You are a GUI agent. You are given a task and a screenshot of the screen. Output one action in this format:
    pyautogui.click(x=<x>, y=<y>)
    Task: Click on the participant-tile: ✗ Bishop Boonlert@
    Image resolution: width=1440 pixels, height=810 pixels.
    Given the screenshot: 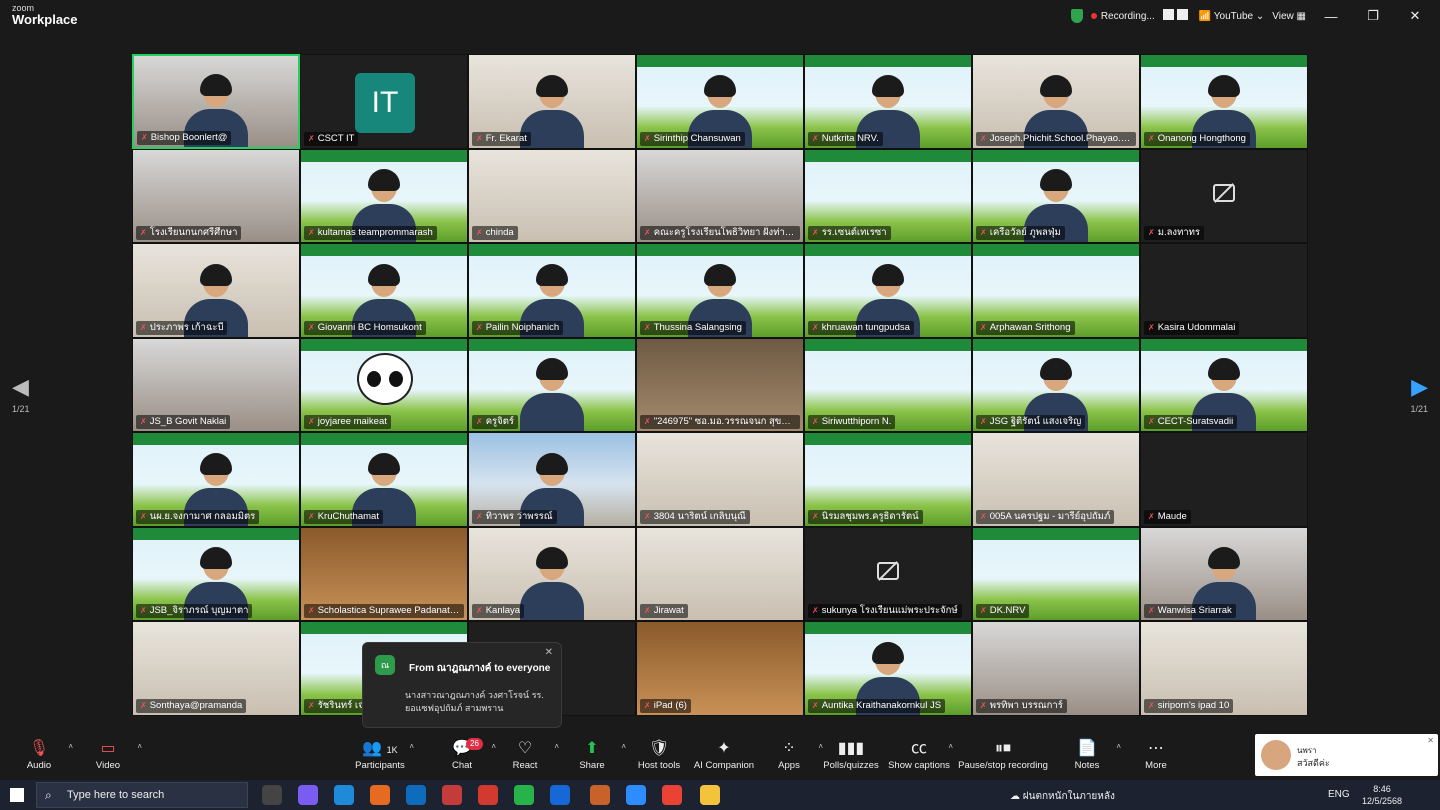 What is the action you would take?
    pyautogui.click(x=216, y=101)
    